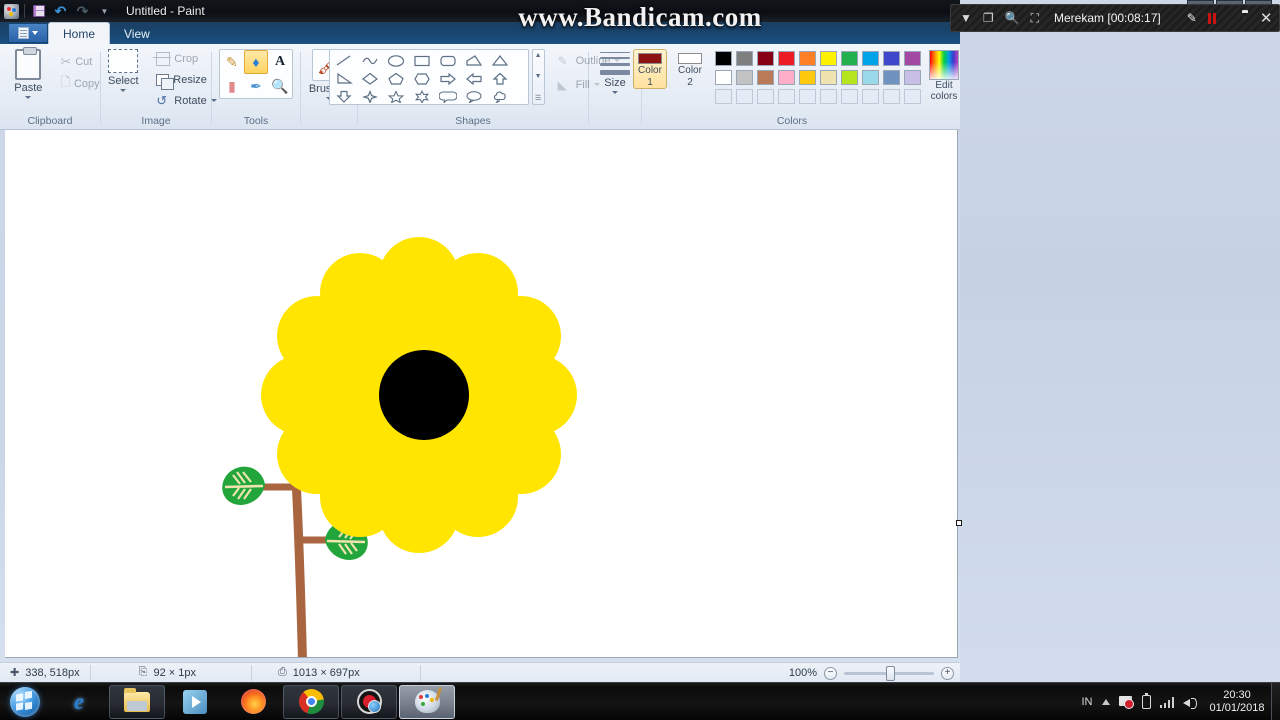  I want to click on crop-button: Crop, so click(186, 58).